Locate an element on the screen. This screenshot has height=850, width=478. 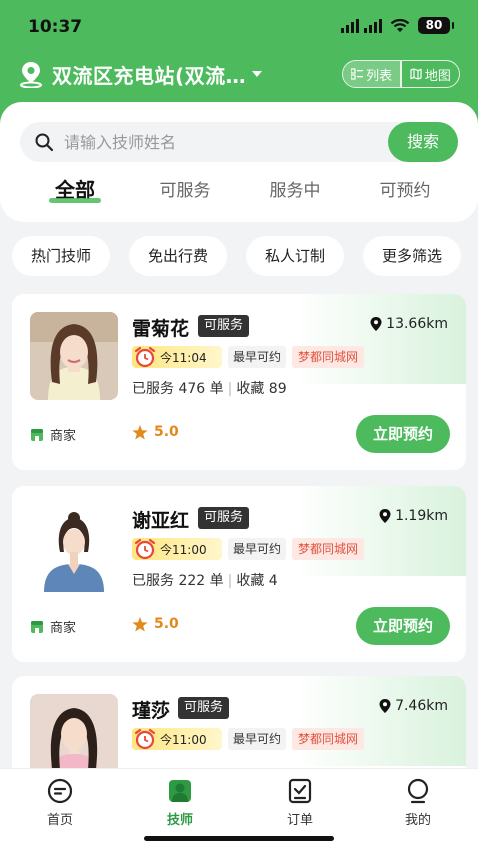
filter-more: 更多筛选 is located at coordinates (412, 256).